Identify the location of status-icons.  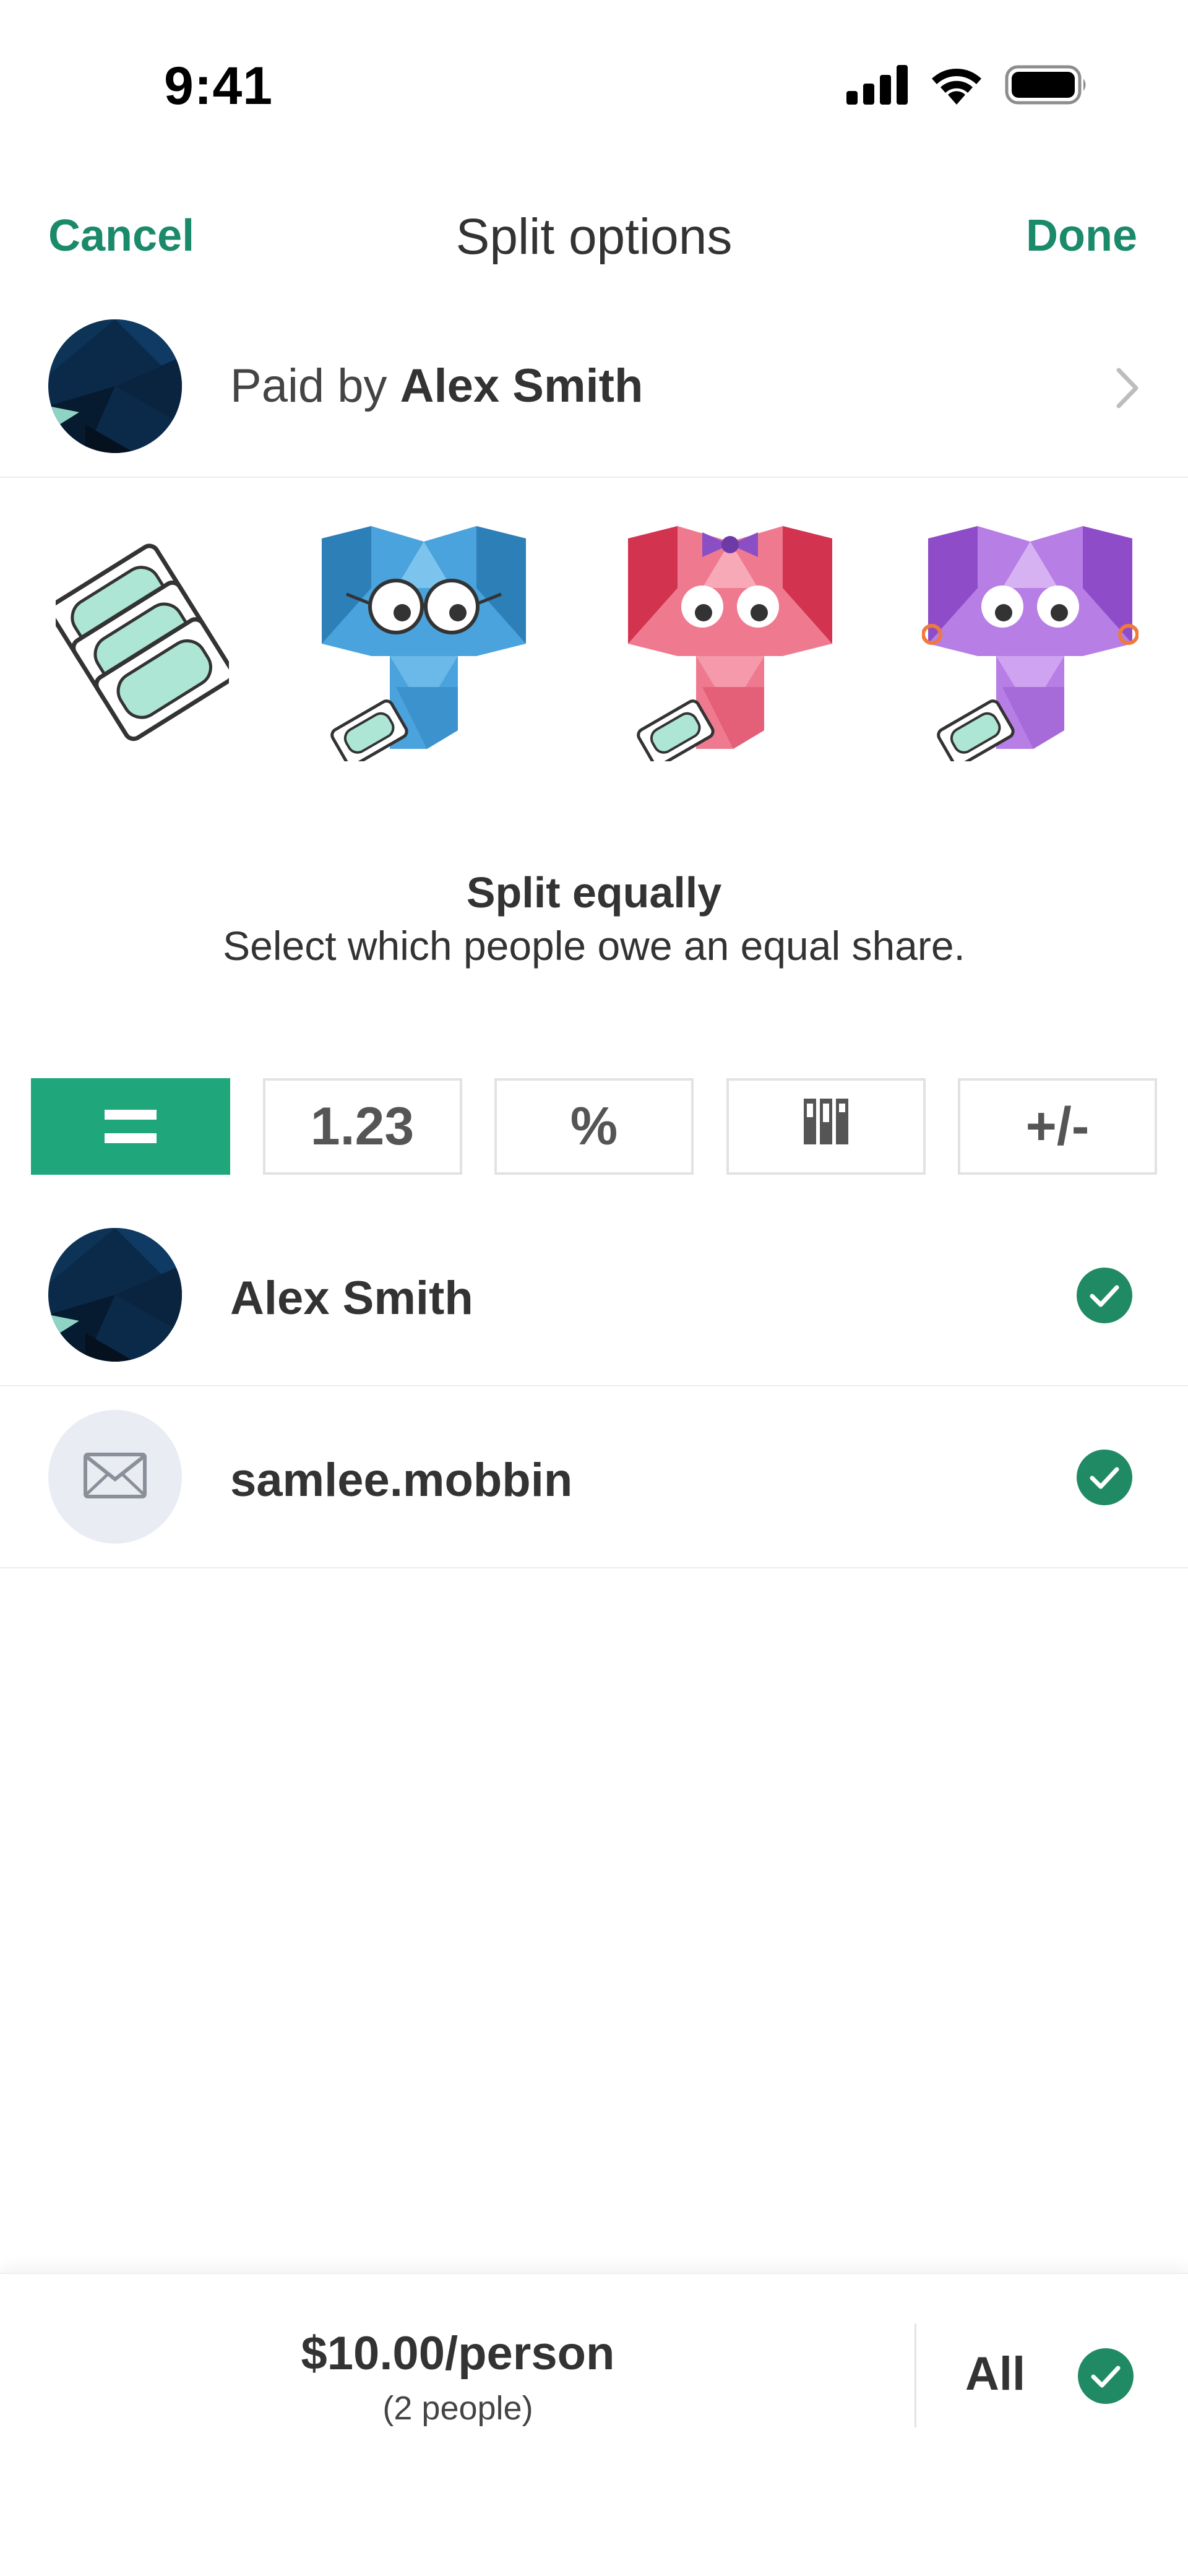
(967, 86).